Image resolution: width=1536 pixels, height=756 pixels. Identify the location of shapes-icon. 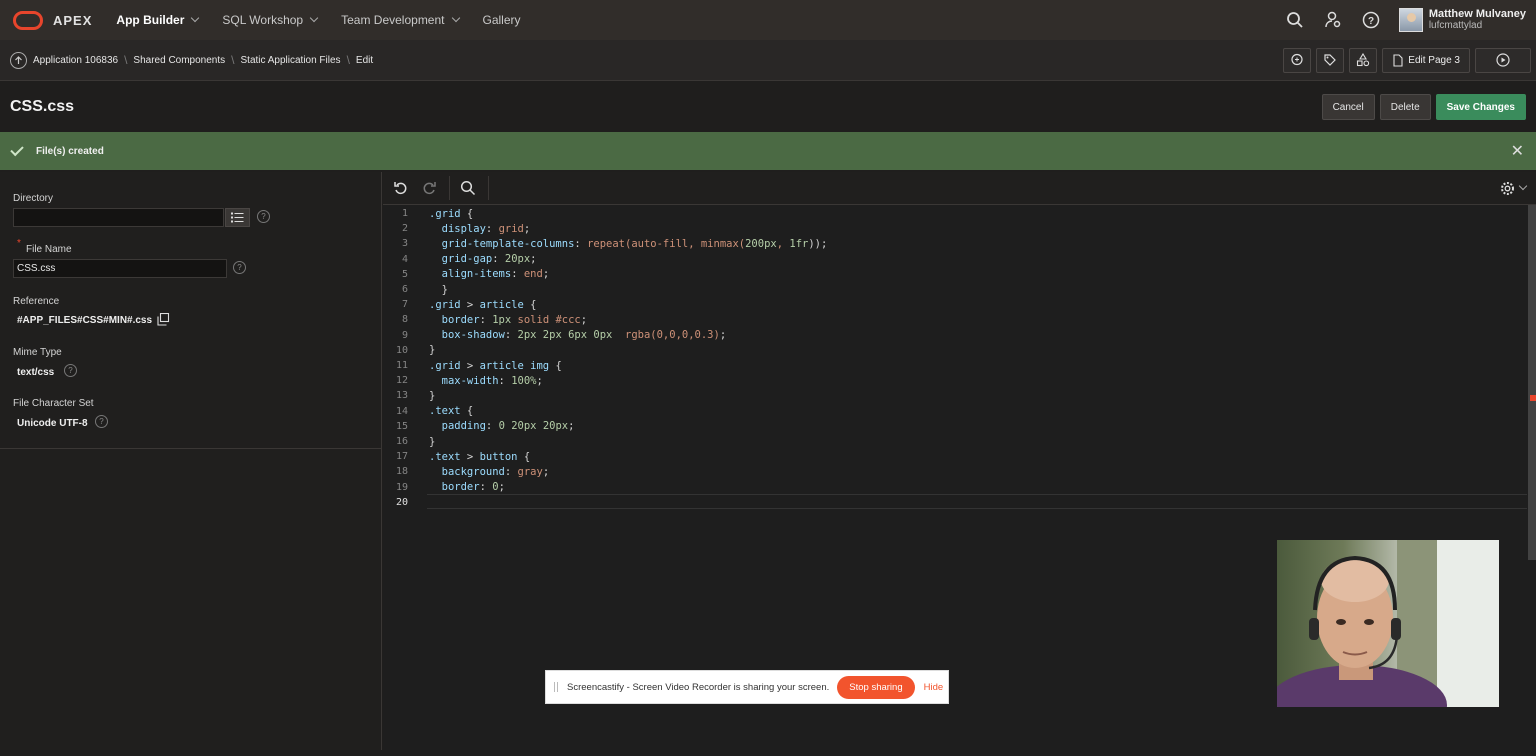
(1363, 60).